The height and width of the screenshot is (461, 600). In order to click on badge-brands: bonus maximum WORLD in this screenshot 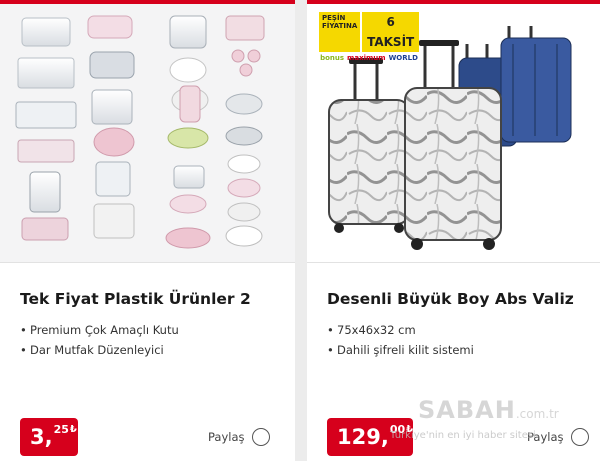, I will do `click(369, 58)`.